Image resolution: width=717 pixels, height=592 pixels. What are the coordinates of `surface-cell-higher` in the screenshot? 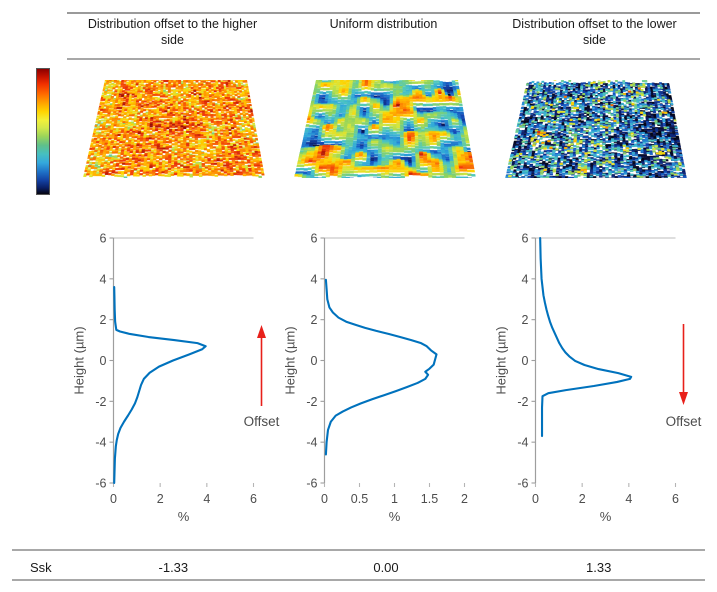 It's located at (172, 132).